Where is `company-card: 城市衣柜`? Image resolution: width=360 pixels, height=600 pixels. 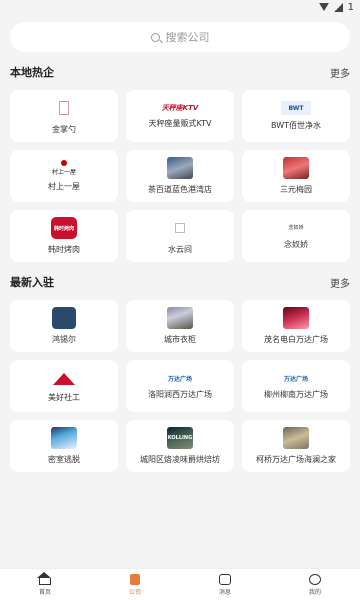
company-card: 城市衣柜 is located at coordinates (180, 326).